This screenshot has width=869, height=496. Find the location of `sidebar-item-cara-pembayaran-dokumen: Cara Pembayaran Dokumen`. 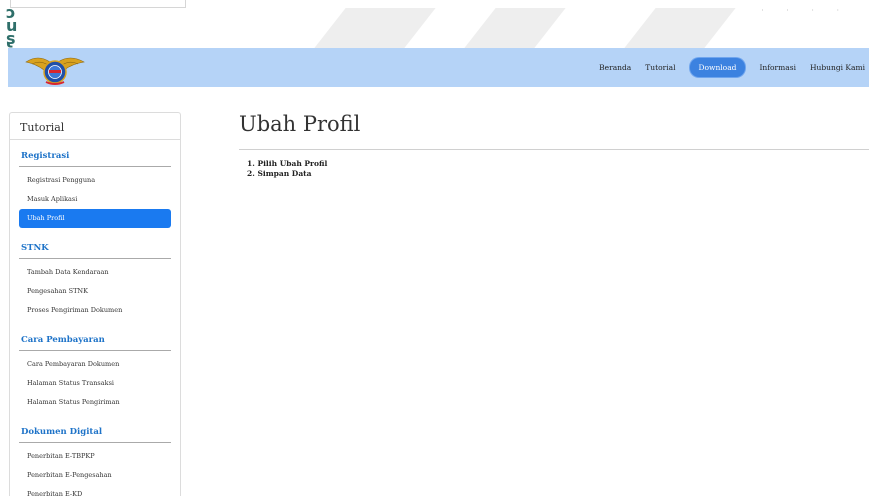

sidebar-item-cara-pembayaran-dokumen: Cara Pembayaran Dokumen is located at coordinates (95, 364).